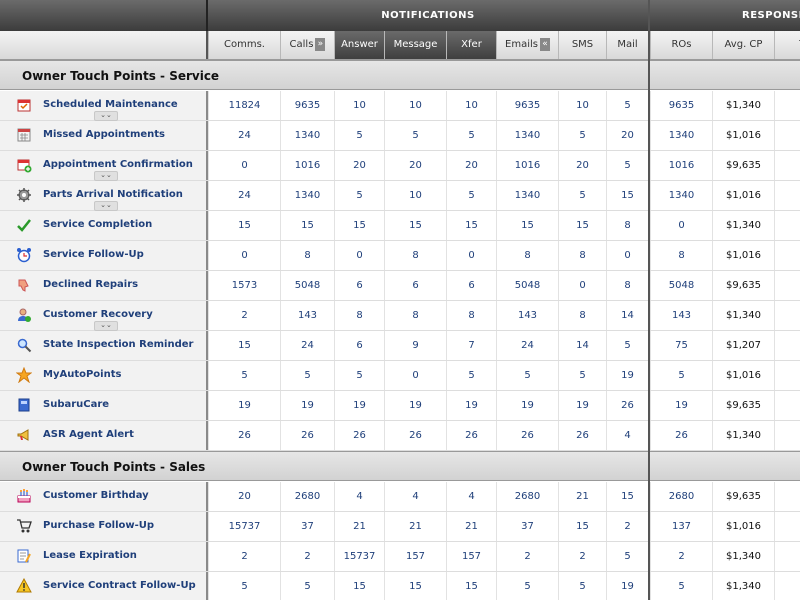 This screenshot has height=600, width=800. I want to click on cell-xfer: 7, so click(471, 345).